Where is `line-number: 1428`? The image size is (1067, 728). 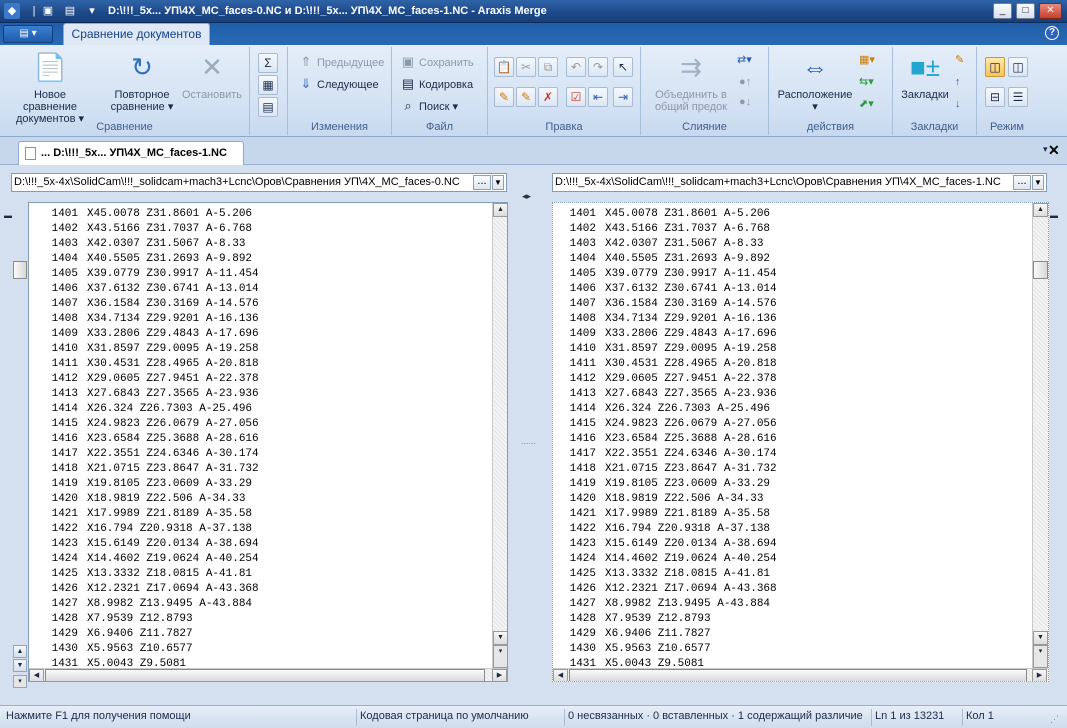
line-number: 1428 is located at coordinates (64, 619).